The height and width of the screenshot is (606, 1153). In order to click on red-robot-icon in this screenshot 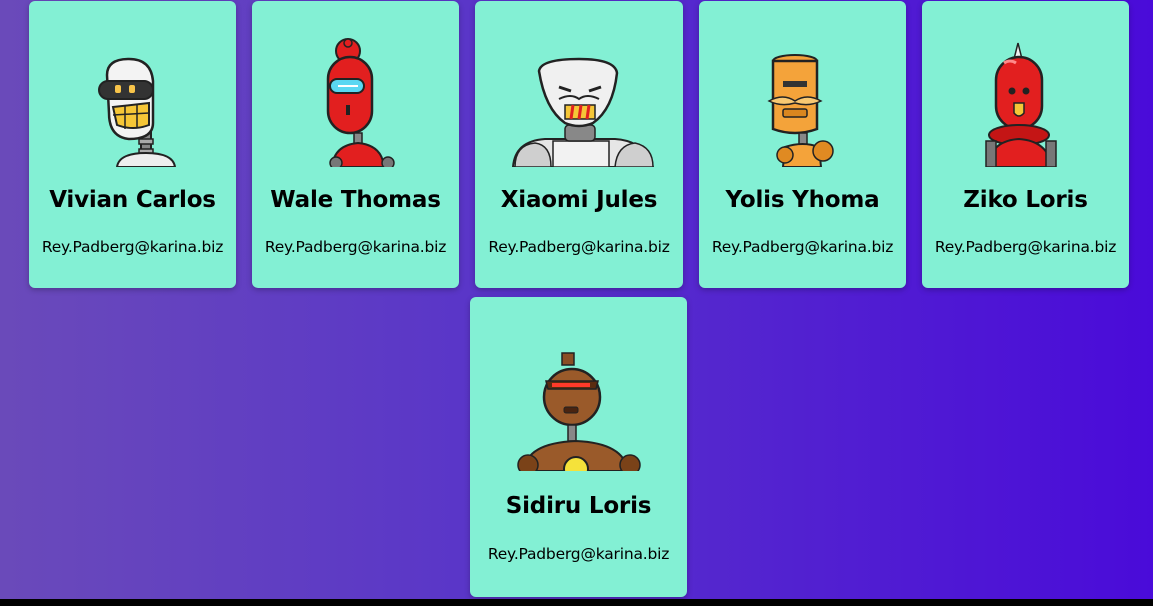, I will do `click(355, 84)`.